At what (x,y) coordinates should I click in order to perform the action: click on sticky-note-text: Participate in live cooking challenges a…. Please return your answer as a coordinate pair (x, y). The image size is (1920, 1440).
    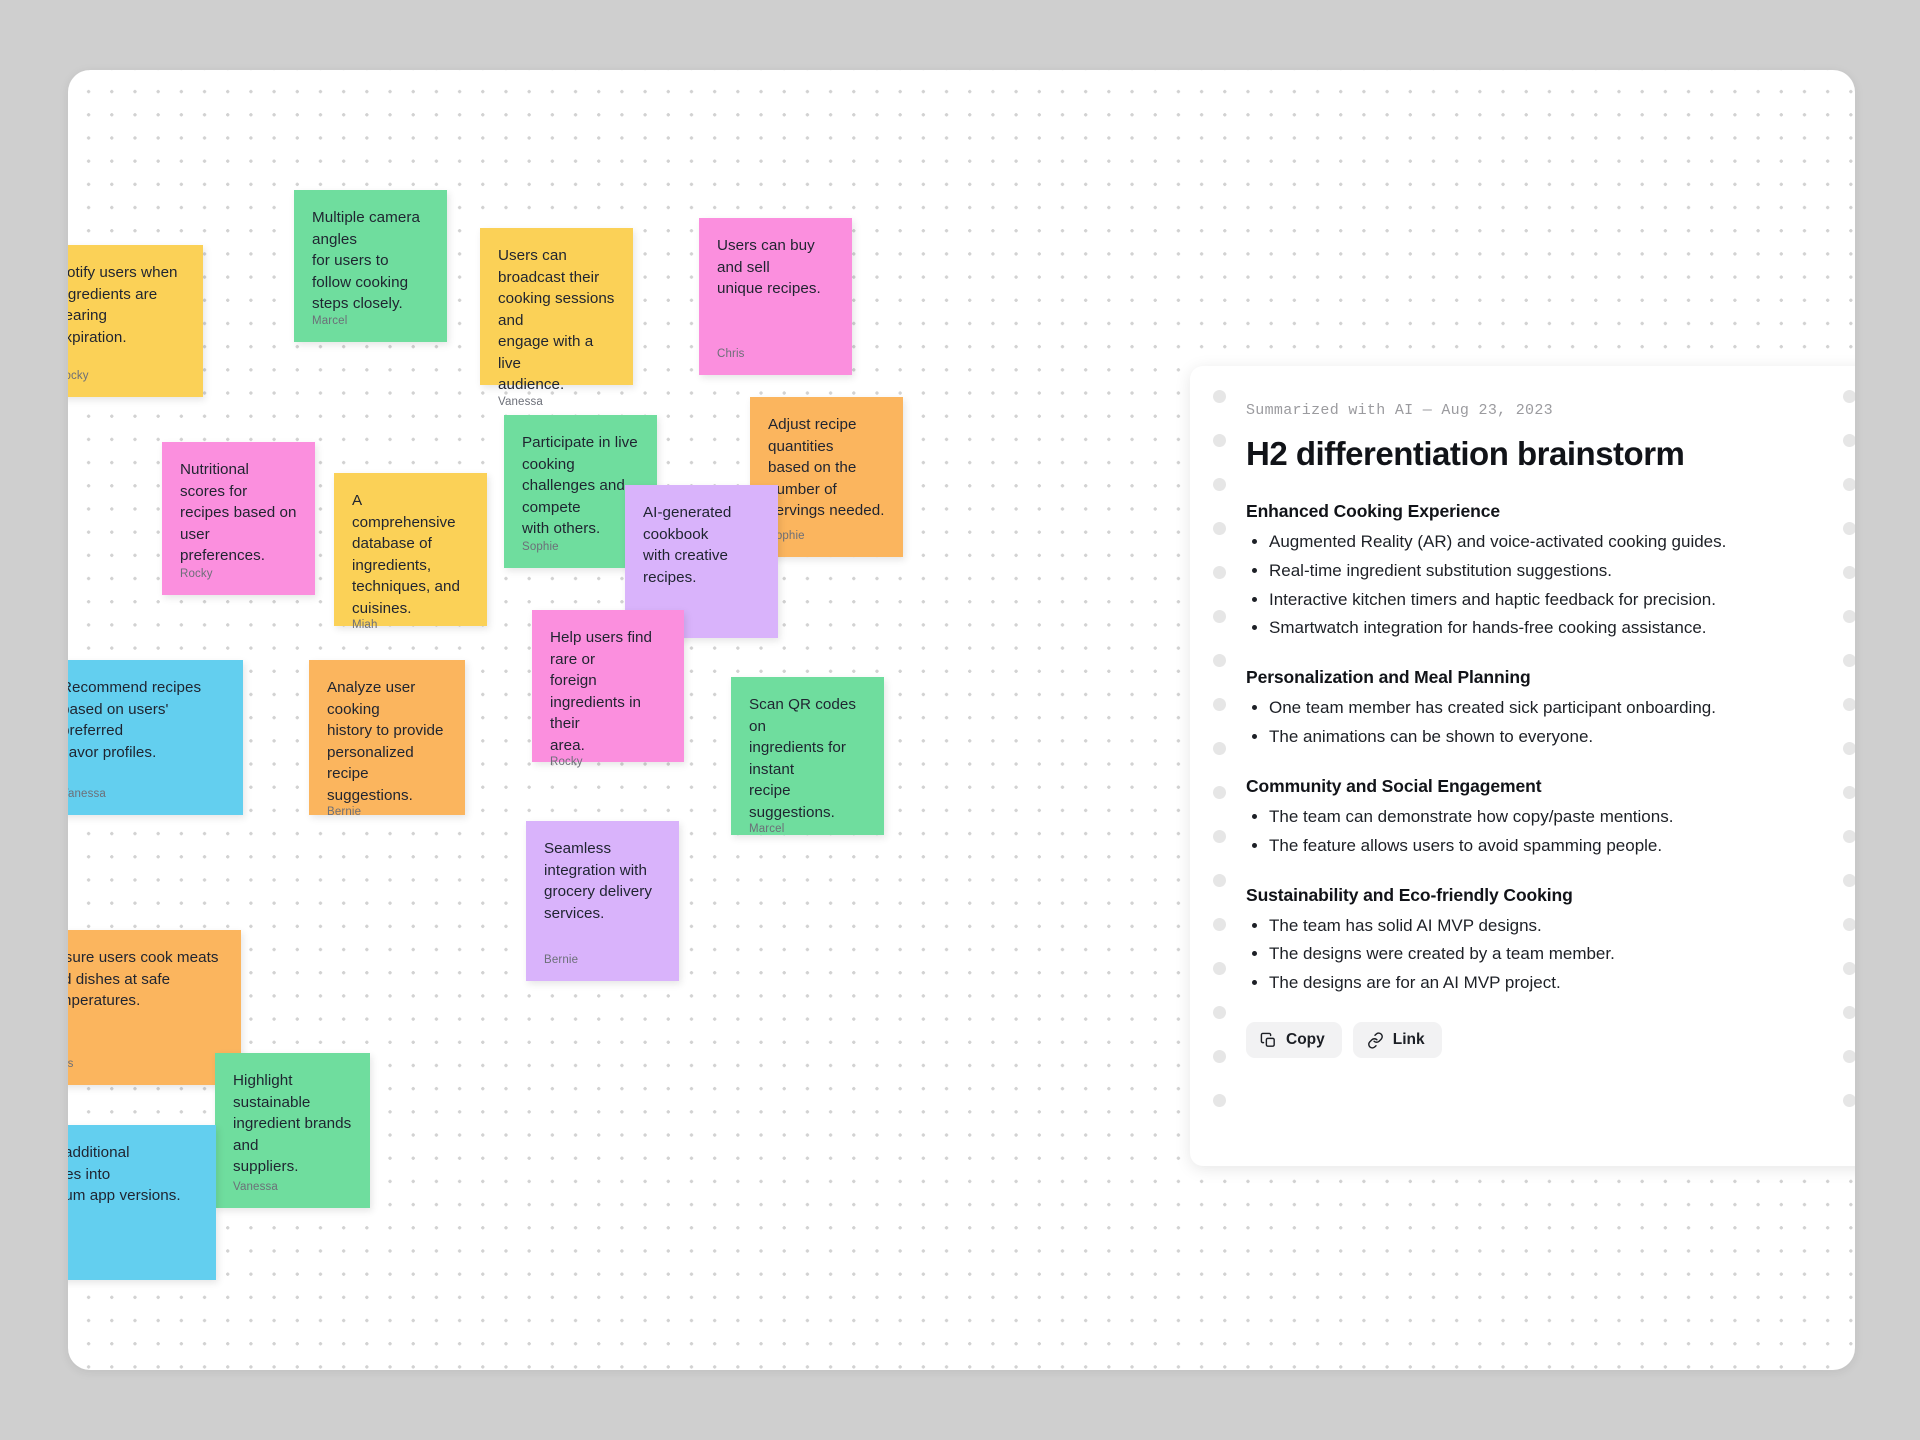
    Looking at the image, I should click on (580, 486).